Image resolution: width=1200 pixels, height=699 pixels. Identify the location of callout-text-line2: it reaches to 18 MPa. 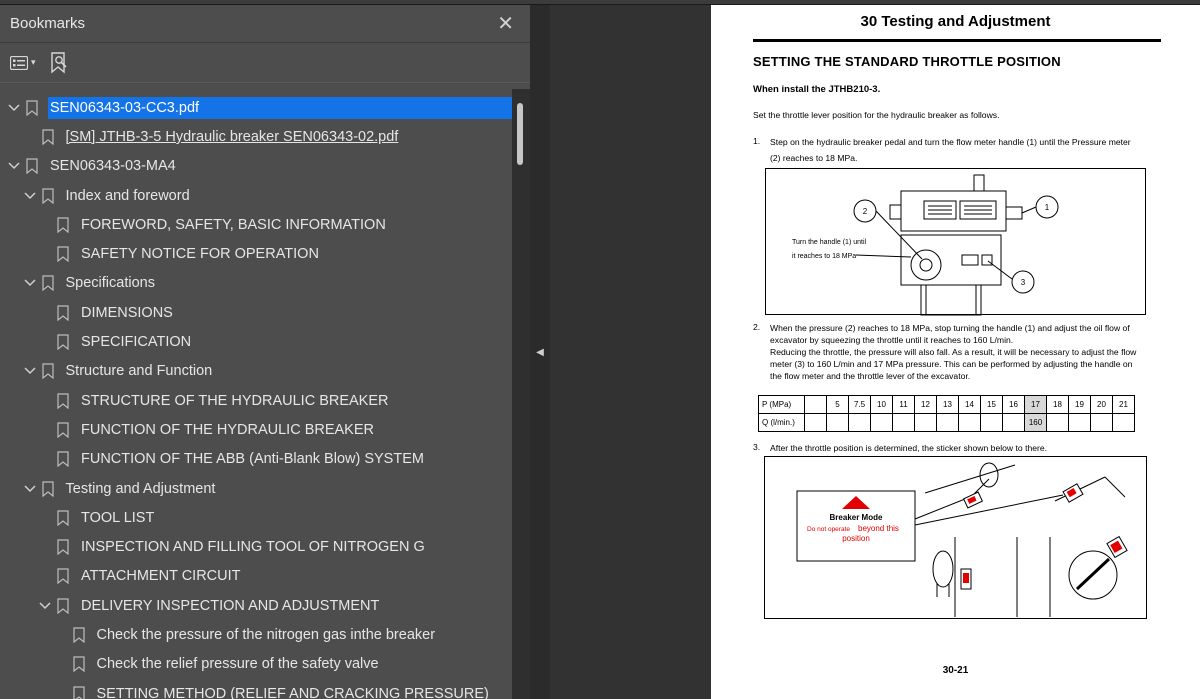
(824, 256).